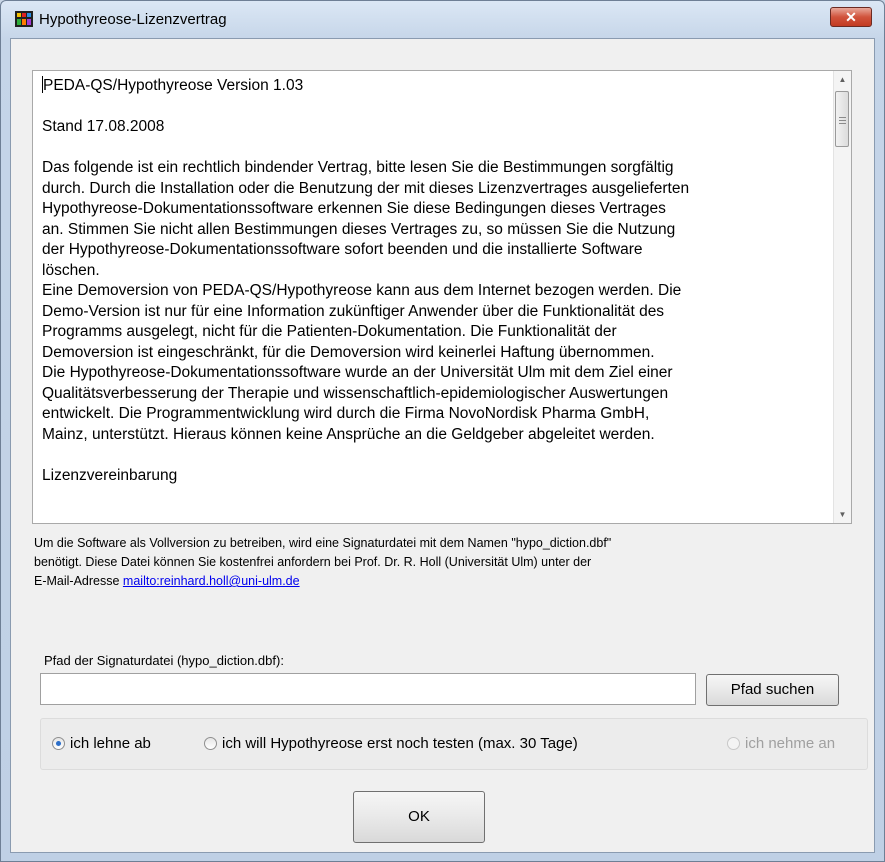  I want to click on scroll-up-arrow-icon: ▲, so click(842, 79).